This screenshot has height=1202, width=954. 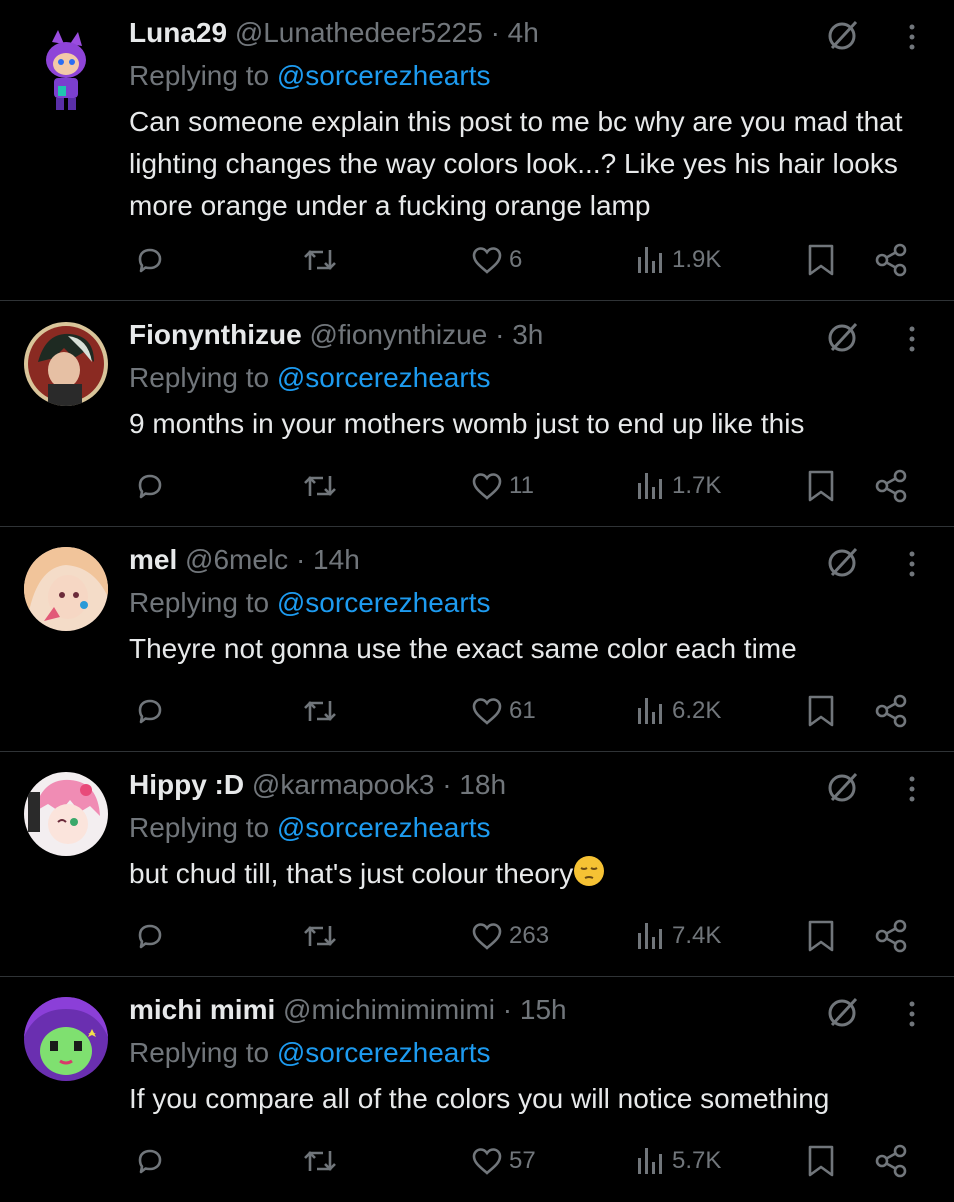 I want to click on heart-icon, so click(x=487, y=1161).